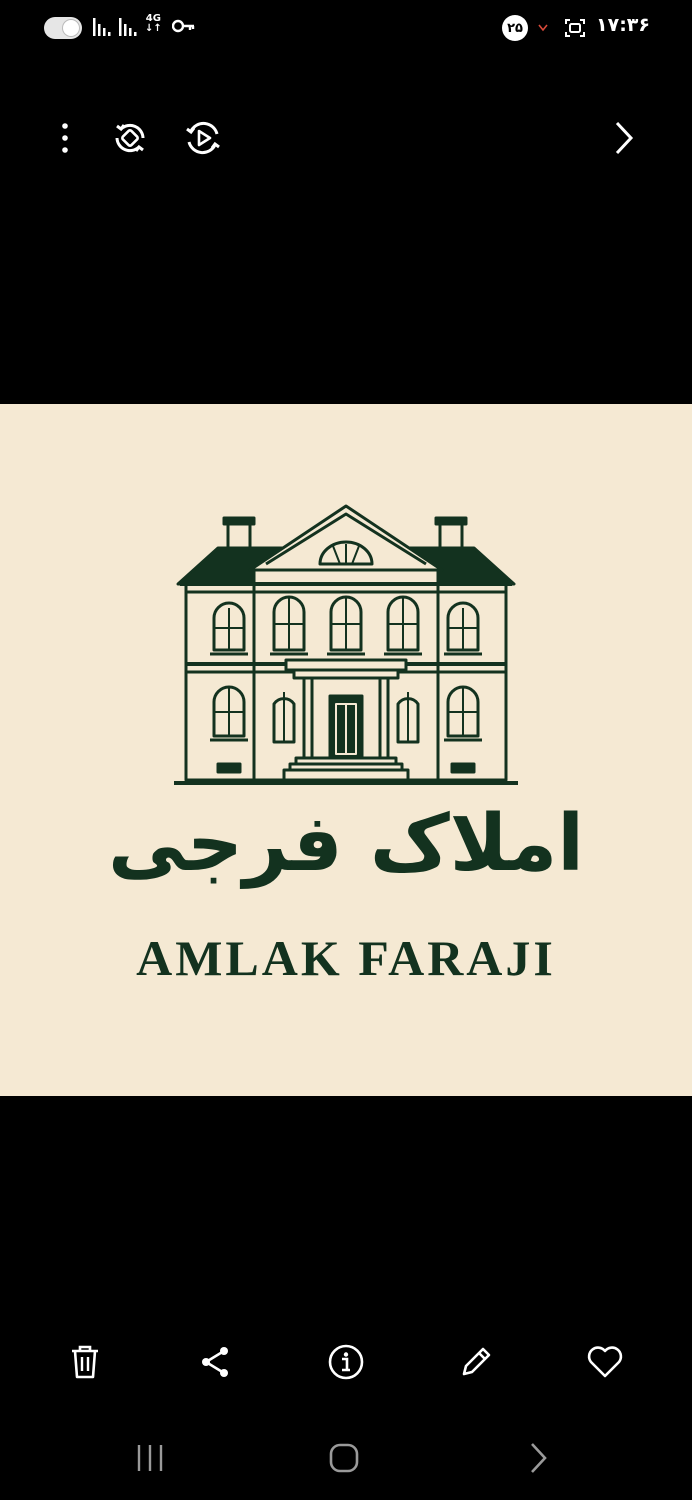 The image size is (692, 1500). Describe the element at coordinates (623, 25) in the screenshot. I see `clock: ۱۷:۳۶` at that location.